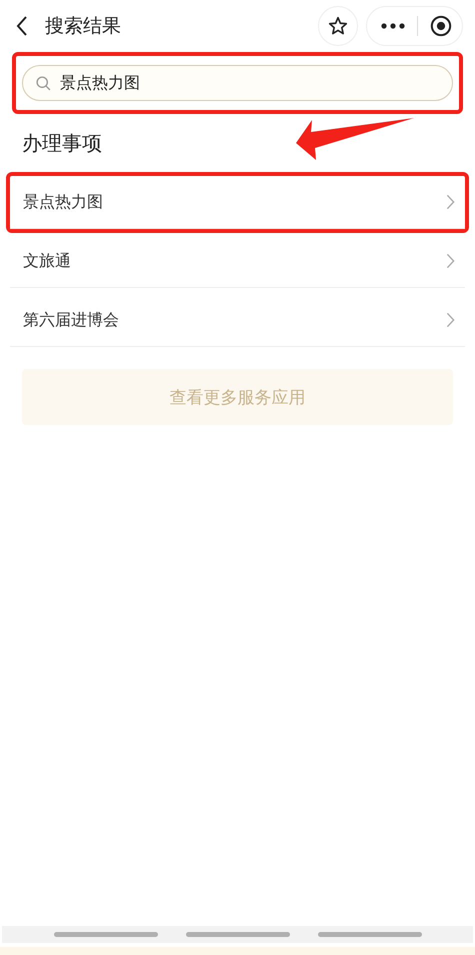  I want to click on favorite-button, so click(338, 26).